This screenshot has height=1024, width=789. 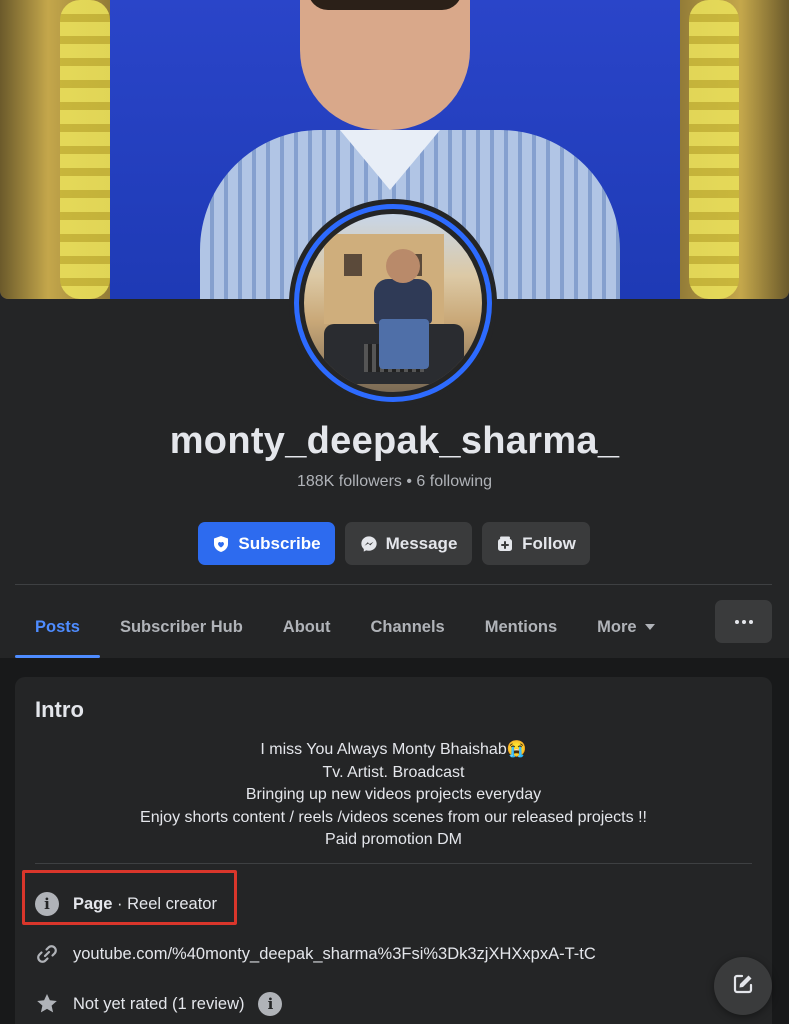 I want to click on compose-icon, so click(x=743, y=986).